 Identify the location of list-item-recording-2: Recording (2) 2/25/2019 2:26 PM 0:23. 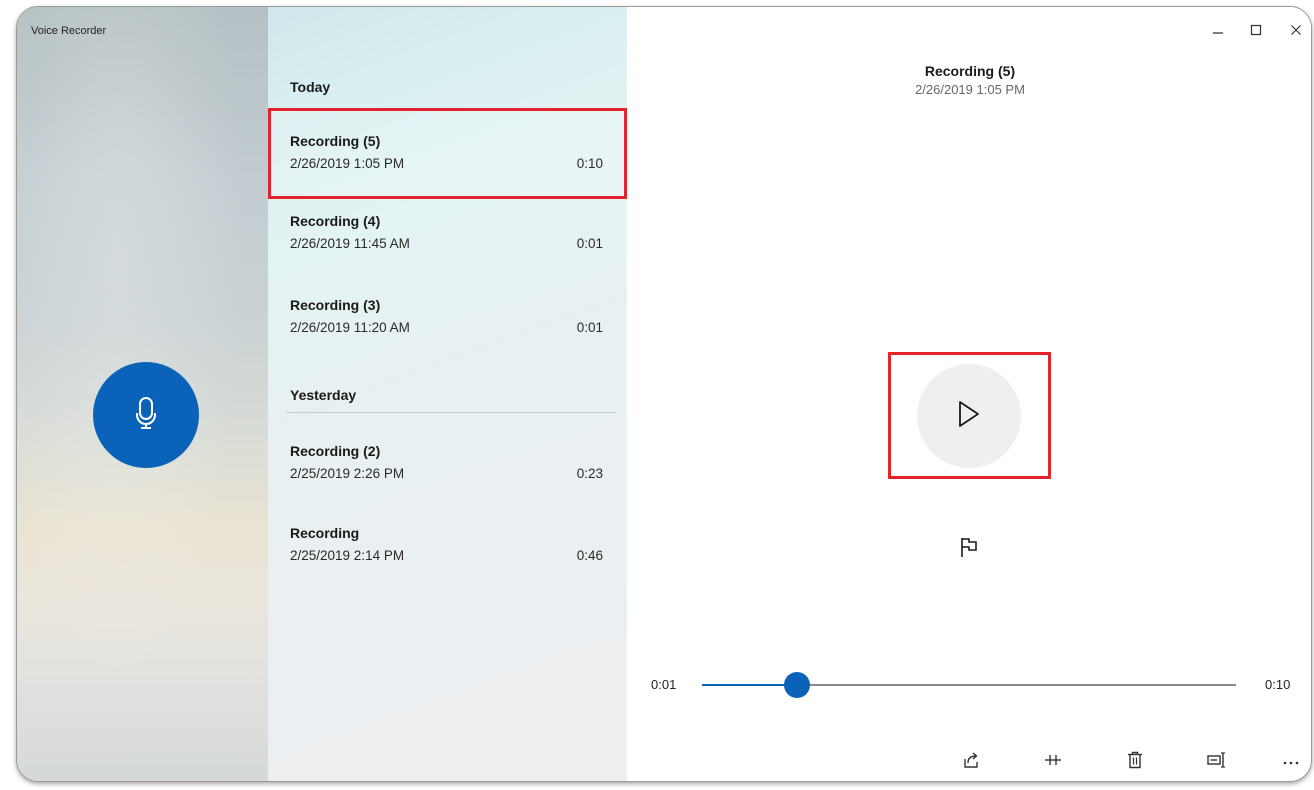
(447, 469).